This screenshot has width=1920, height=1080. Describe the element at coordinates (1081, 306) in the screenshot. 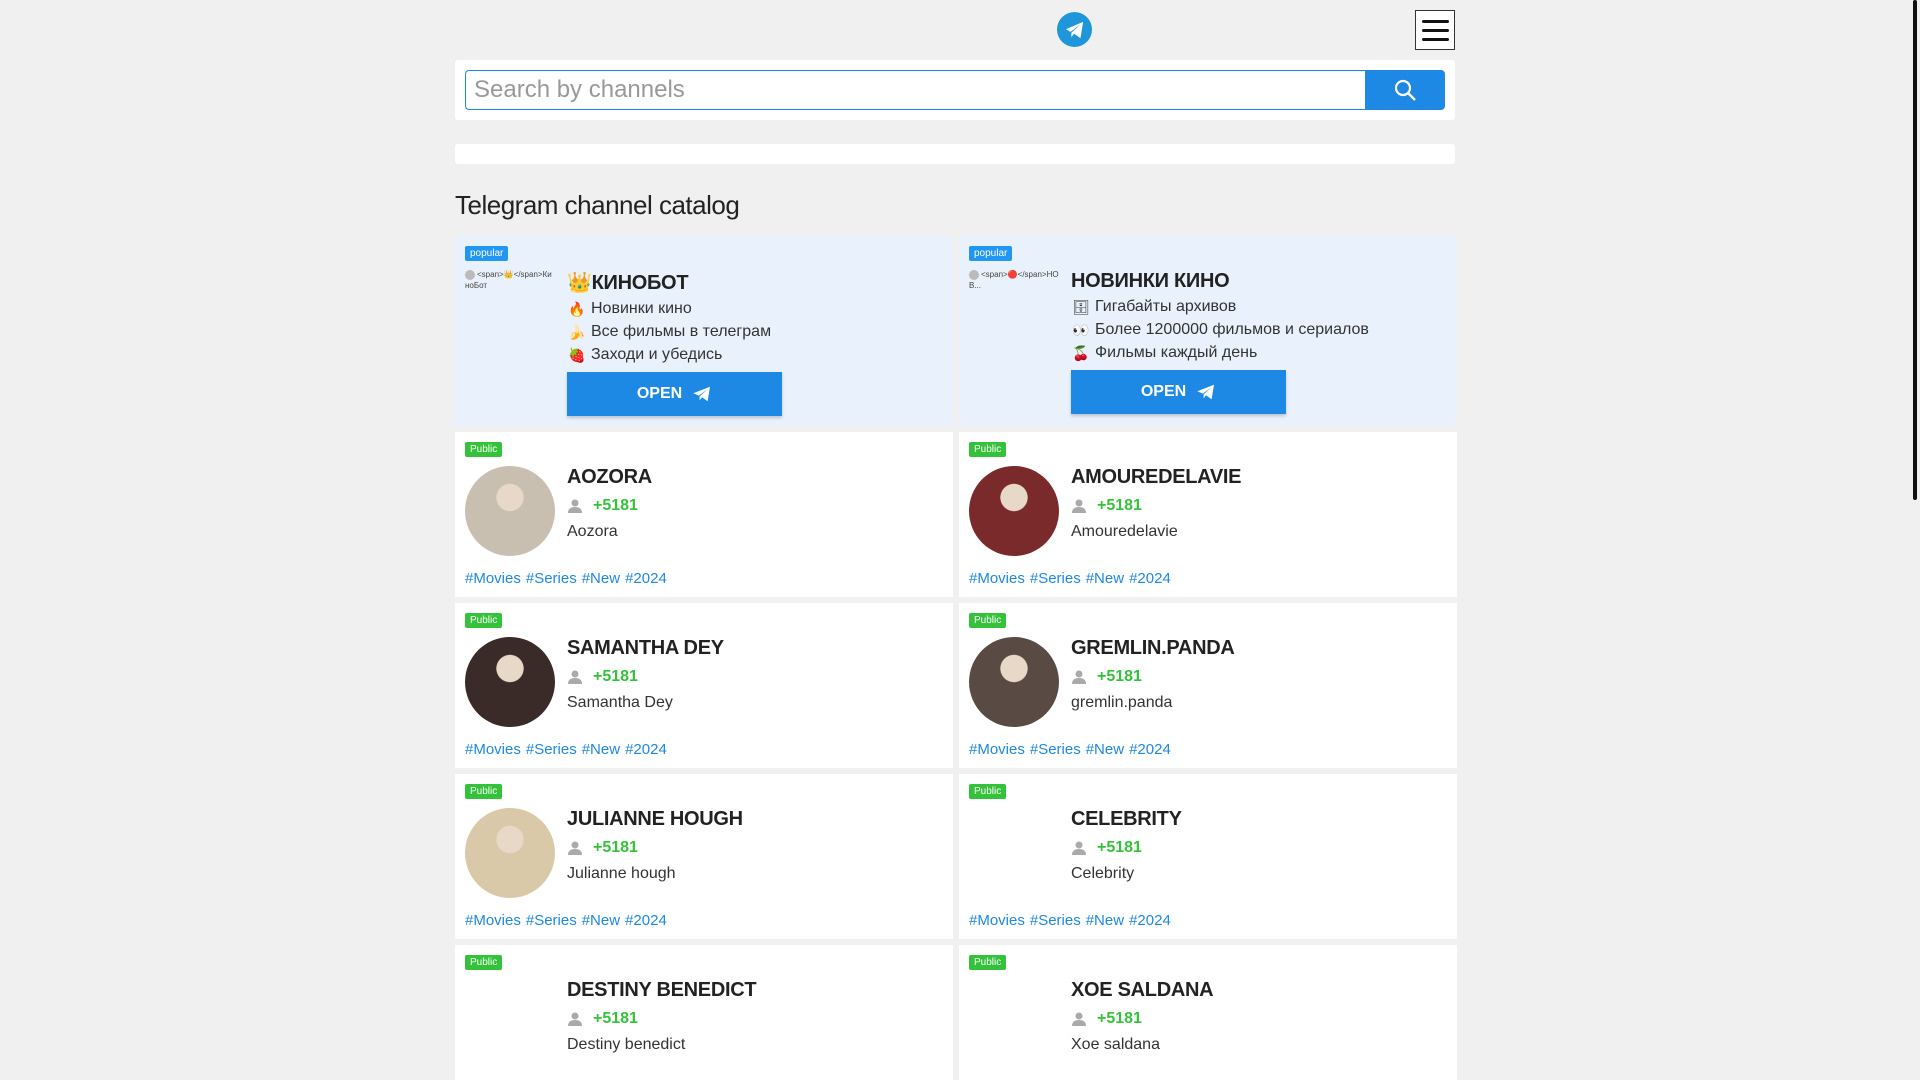

I see `emoji-icon: 🗄` at that location.